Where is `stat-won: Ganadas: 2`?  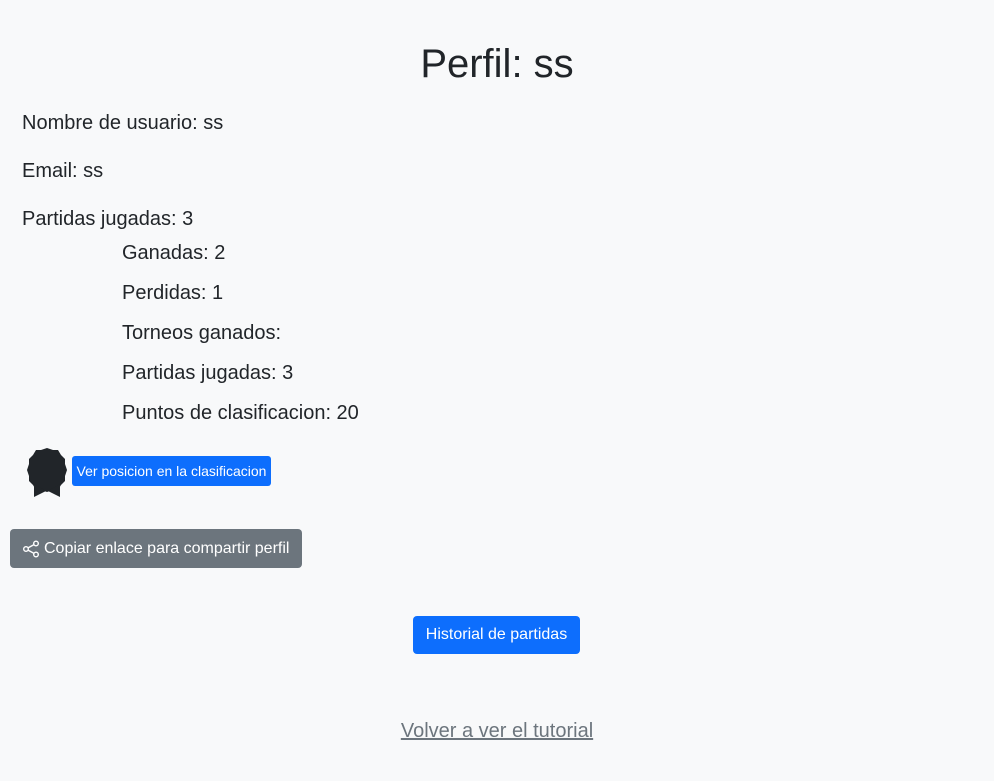 stat-won: Ganadas: 2 is located at coordinates (174, 253).